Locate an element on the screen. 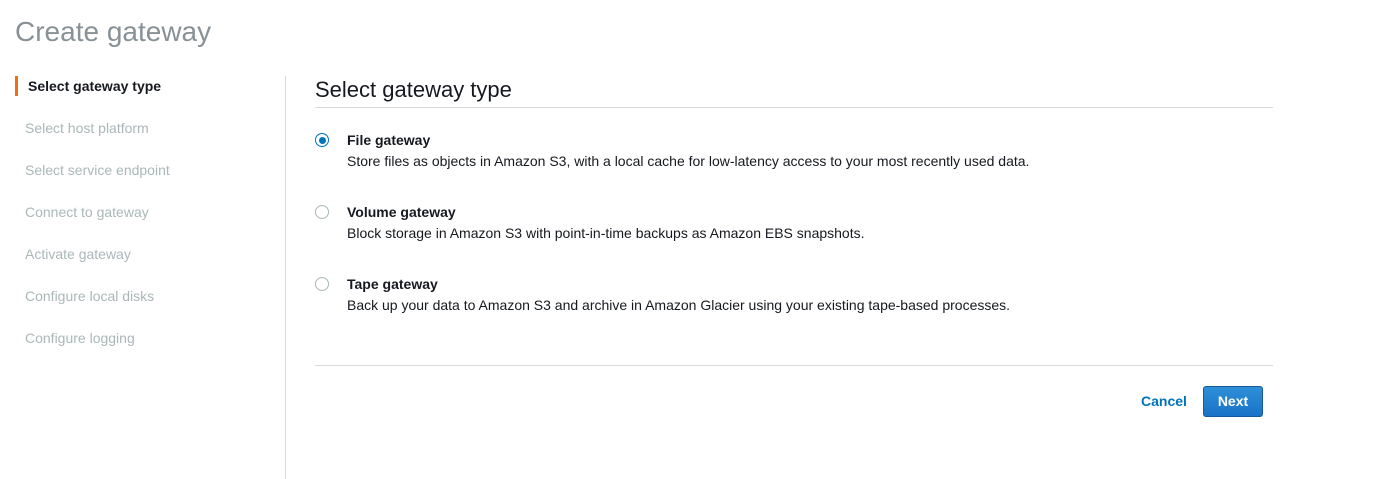 This screenshot has height=479, width=1383. page-title: Create gateway is located at coordinates (113, 31).